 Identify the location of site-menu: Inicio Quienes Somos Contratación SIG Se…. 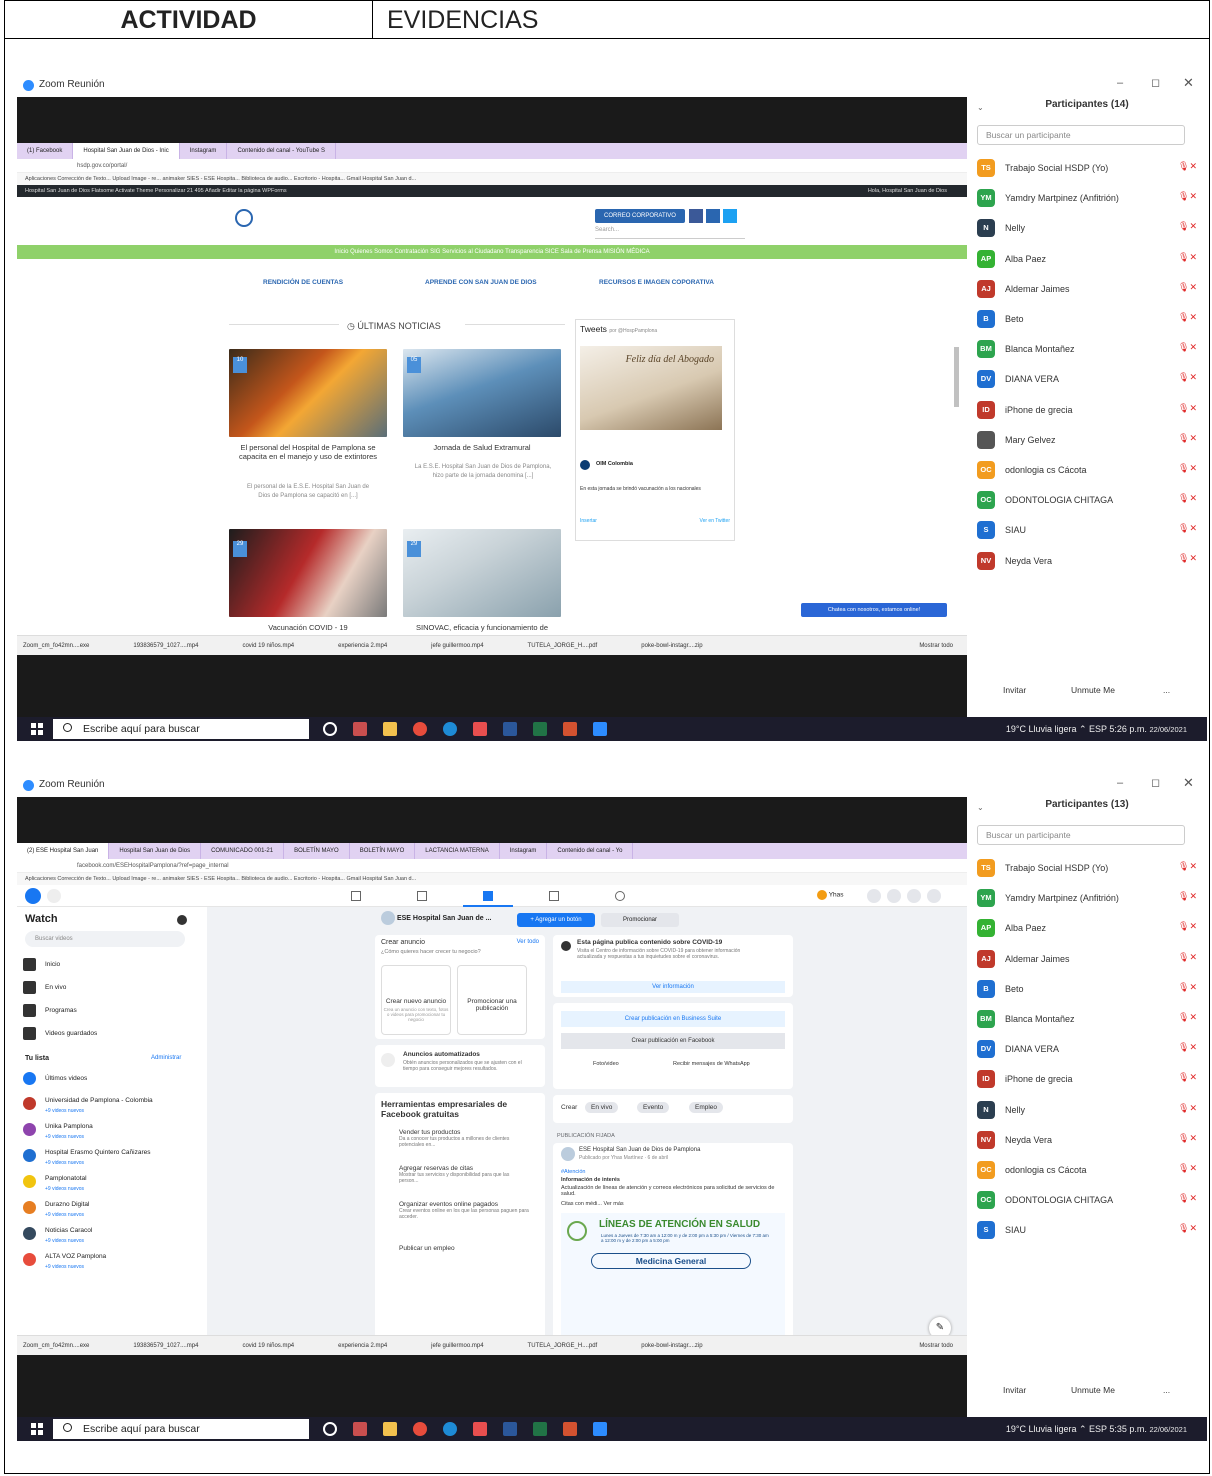
(492, 252).